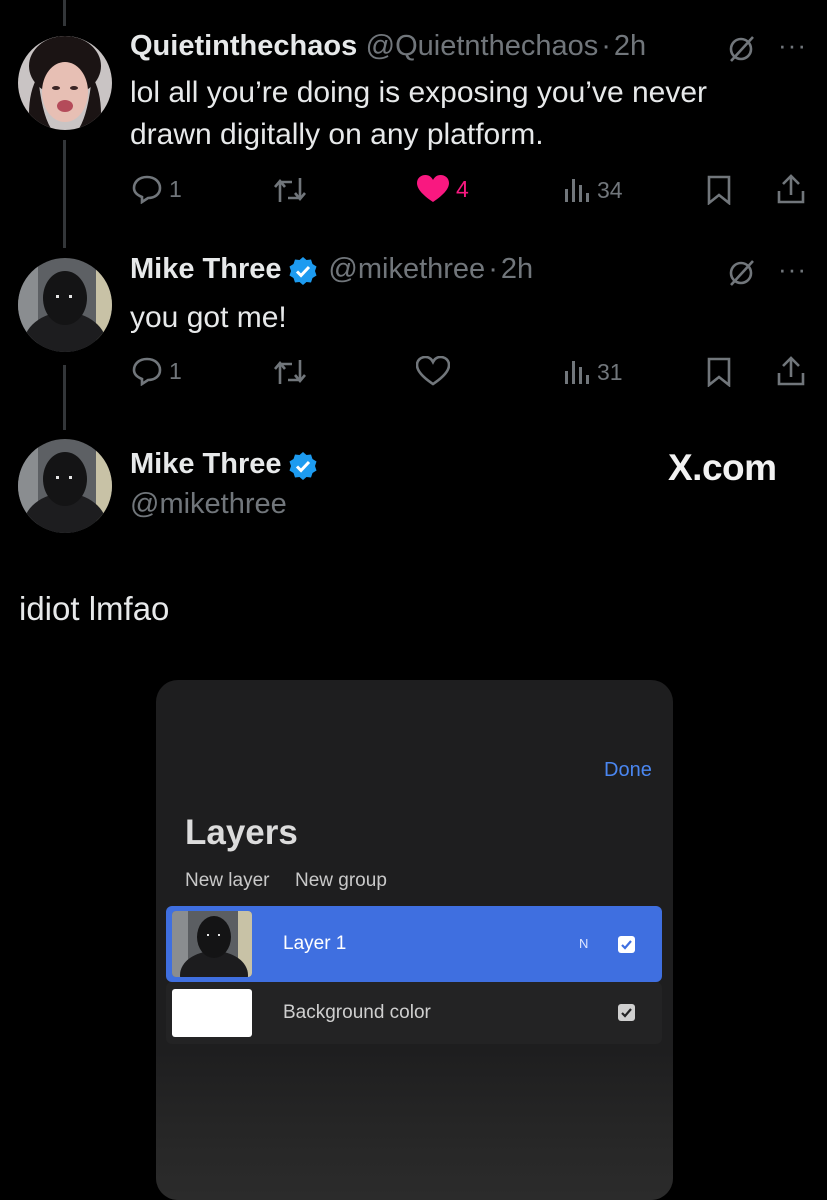 Image resolution: width=827 pixels, height=1200 pixels. I want to click on layer-name: Background color, so click(357, 1012).